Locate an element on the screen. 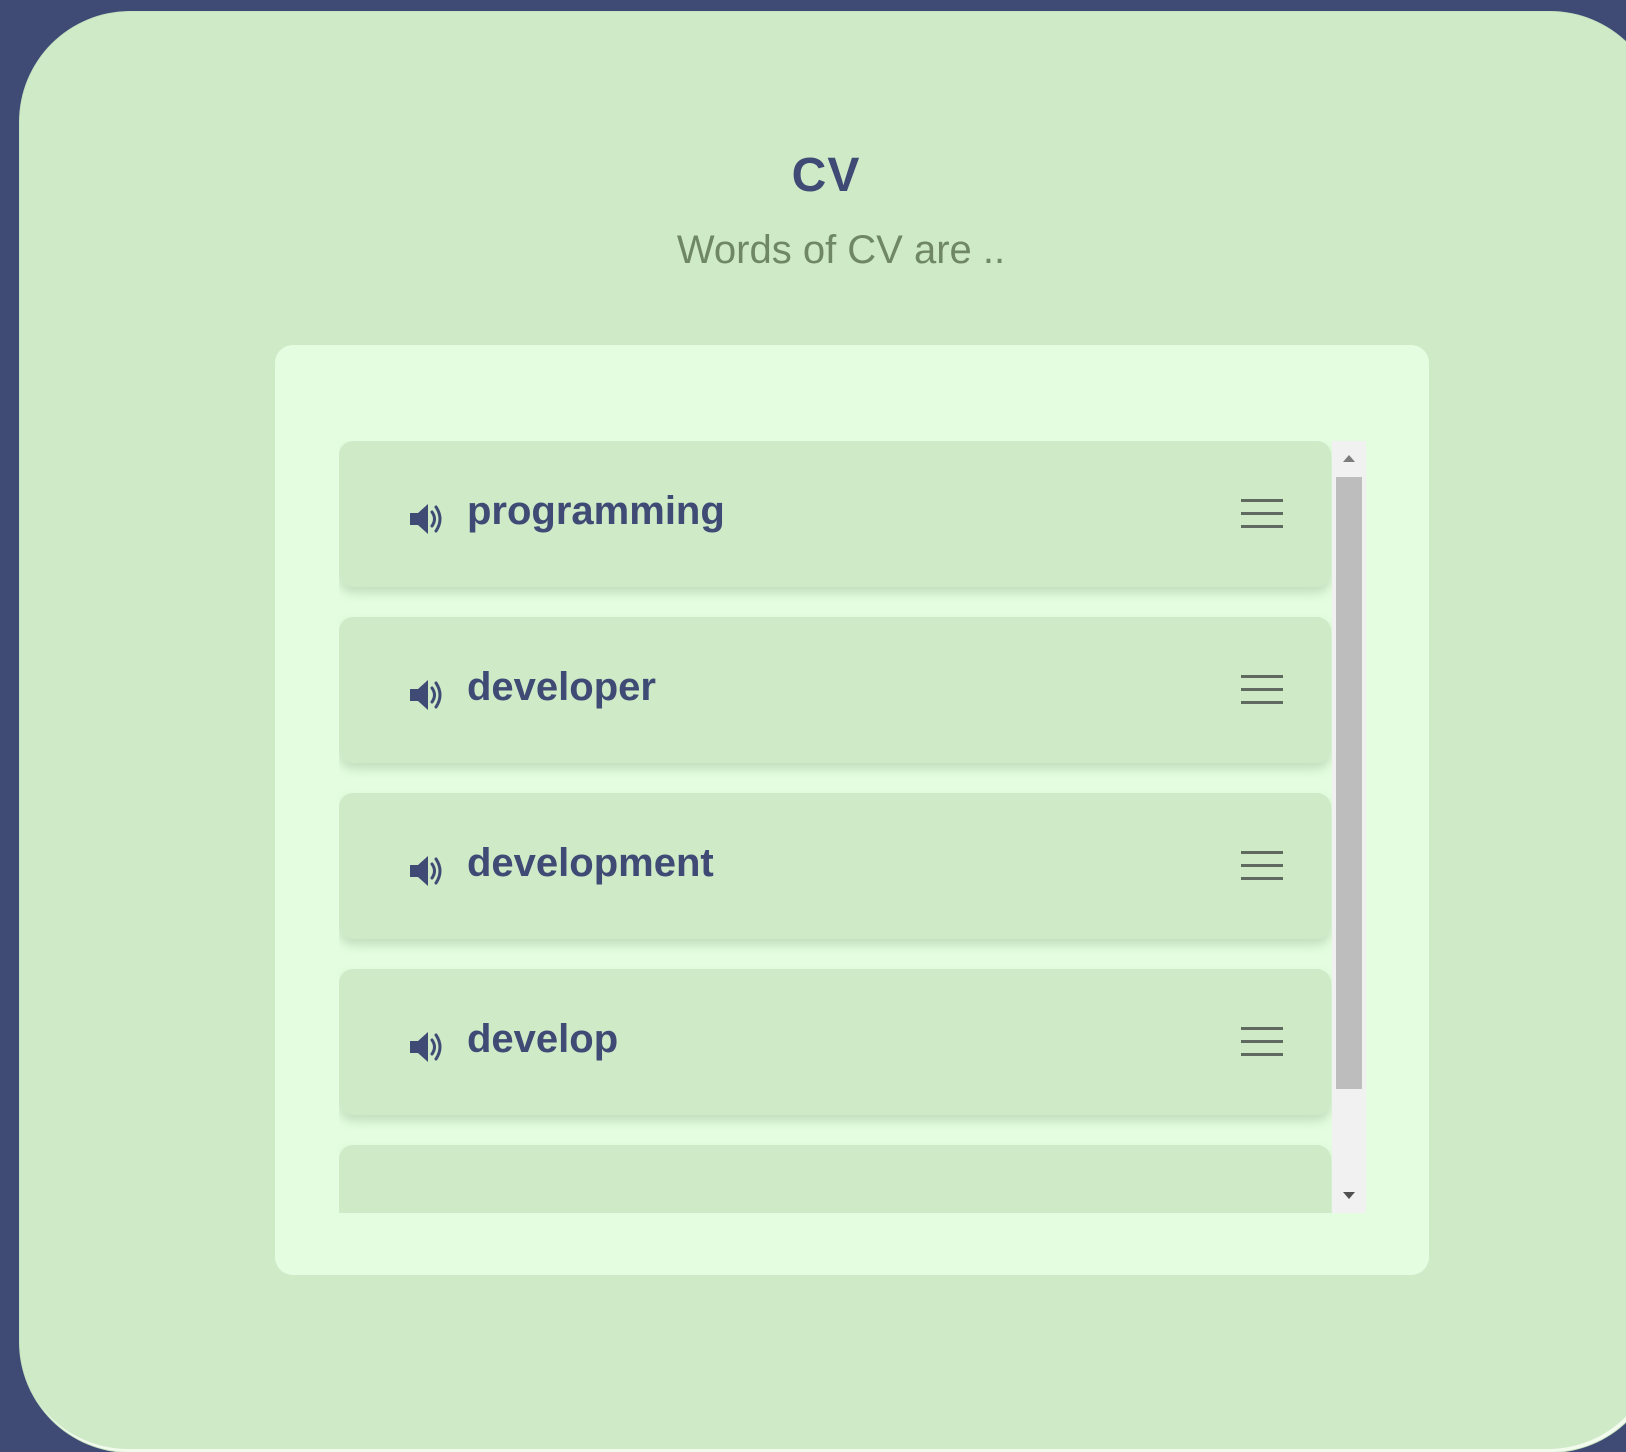 The width and height of the screenshot is (1626, 1452). word-item-development: development is located at coordinates (835, 866).